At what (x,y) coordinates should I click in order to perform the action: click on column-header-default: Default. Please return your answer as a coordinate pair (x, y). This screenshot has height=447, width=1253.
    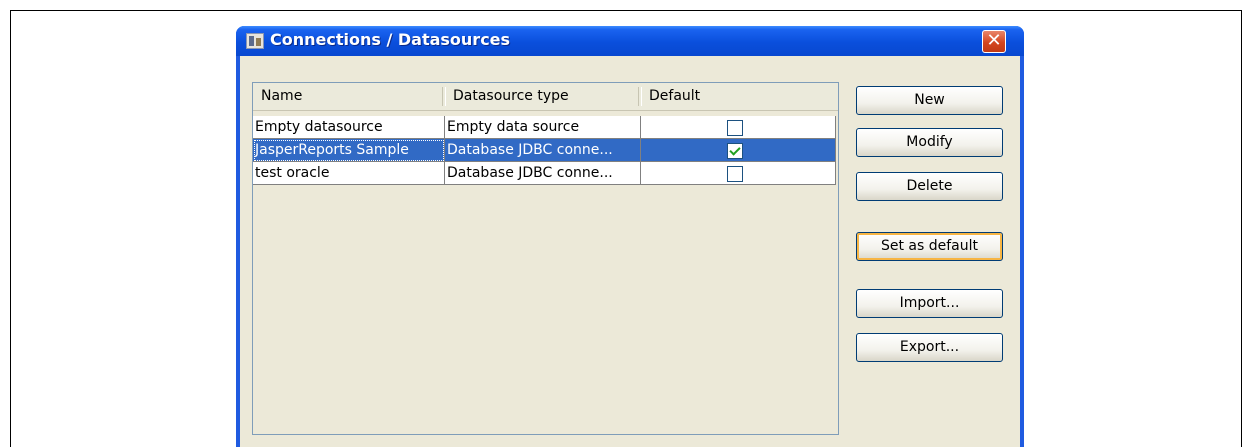
    Looking at the image, I should click on (737, 96).